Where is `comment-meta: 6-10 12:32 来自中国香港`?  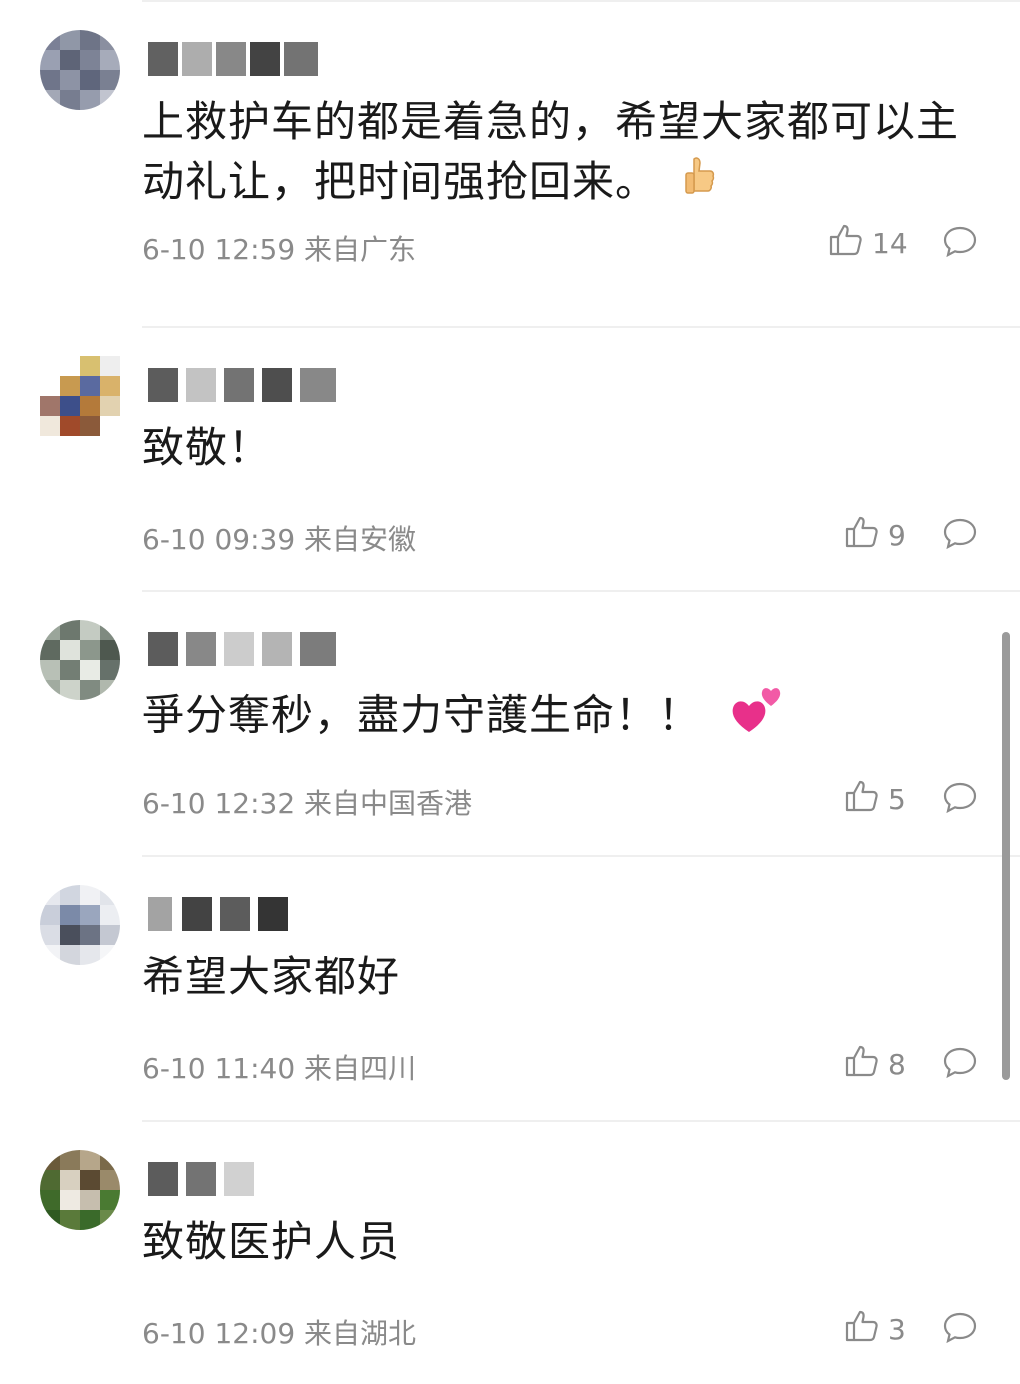 comment-meta: 6-10 12:32 来自中国香港 is located at coordinates (307, 802).